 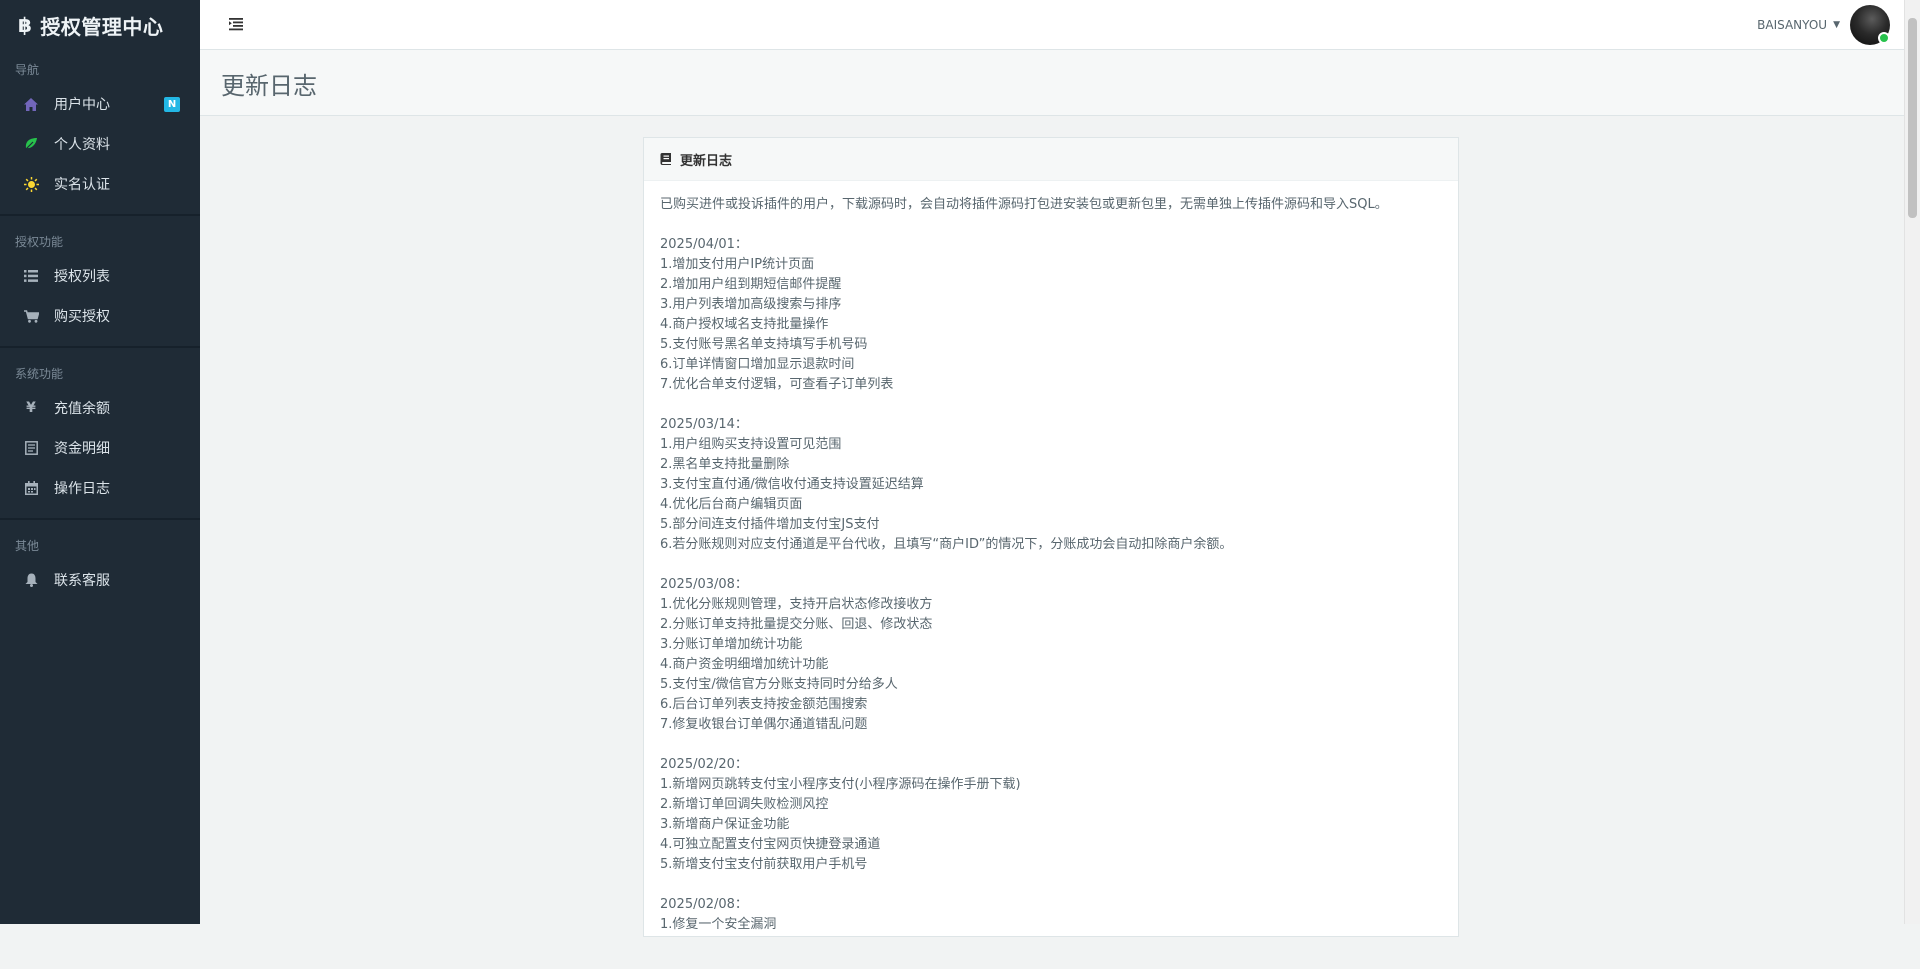 I want to click on sidebar-item-label: 个人资料, so click(x=82, y=145).